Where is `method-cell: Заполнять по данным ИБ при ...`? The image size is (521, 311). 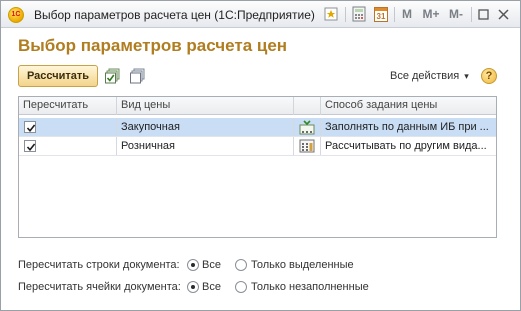 method-cell: Заполнять по данным ИБ при ... is located at coordinates (407, 127).